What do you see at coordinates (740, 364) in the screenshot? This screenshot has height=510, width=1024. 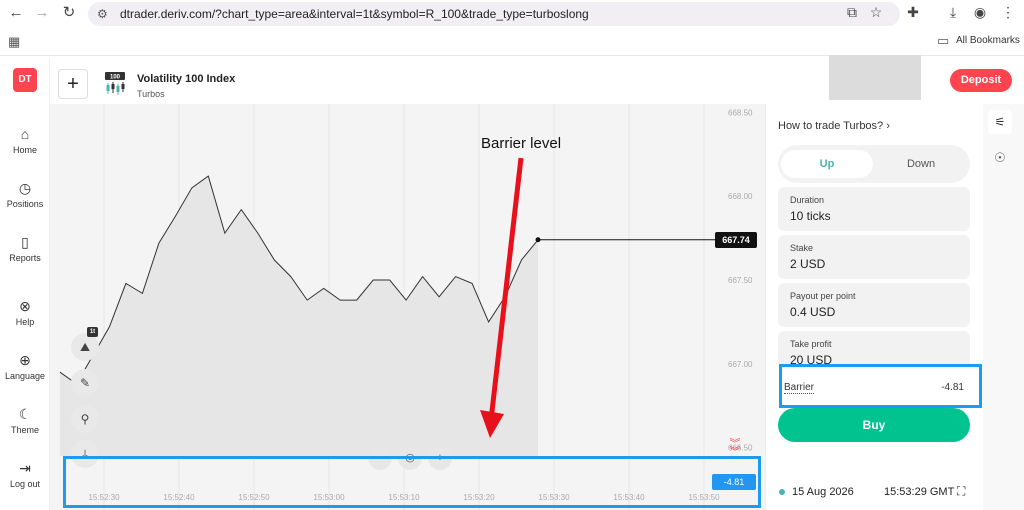 I see `y-tick-label: 667.00` at bounding box center [740, 364].